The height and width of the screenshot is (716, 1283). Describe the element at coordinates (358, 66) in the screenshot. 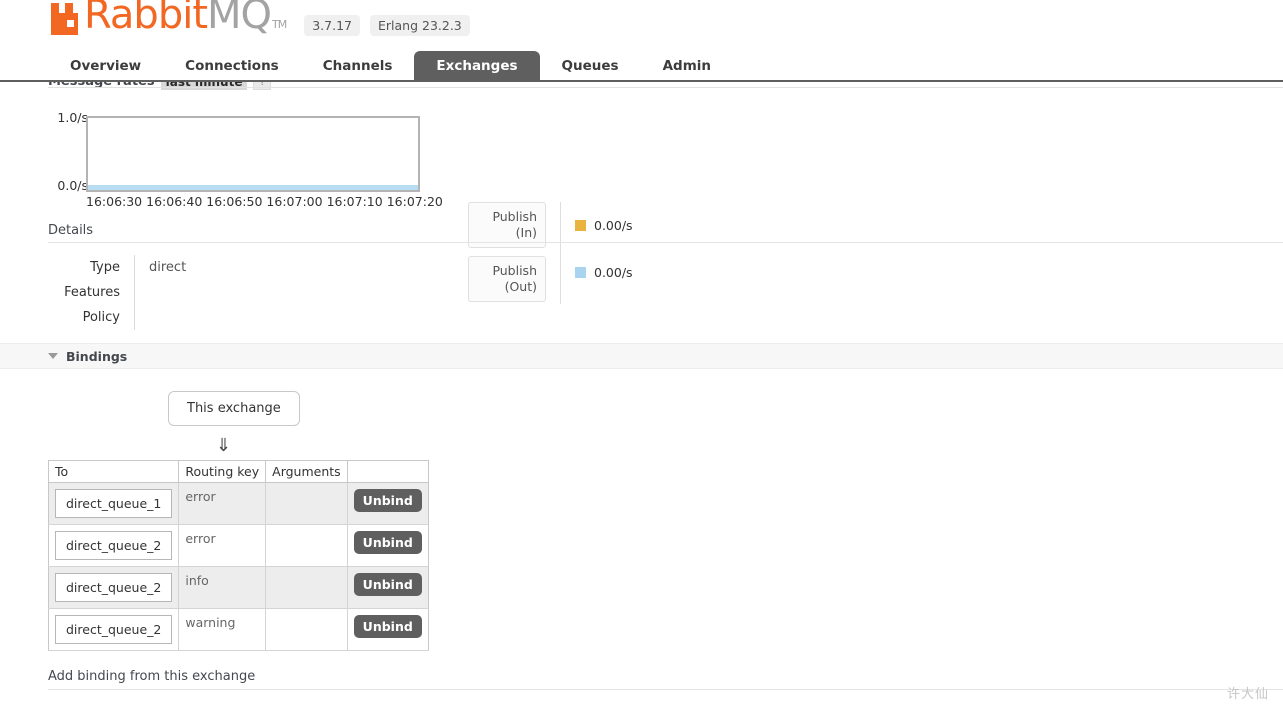

I see `tab-channels: Channels` at that location.